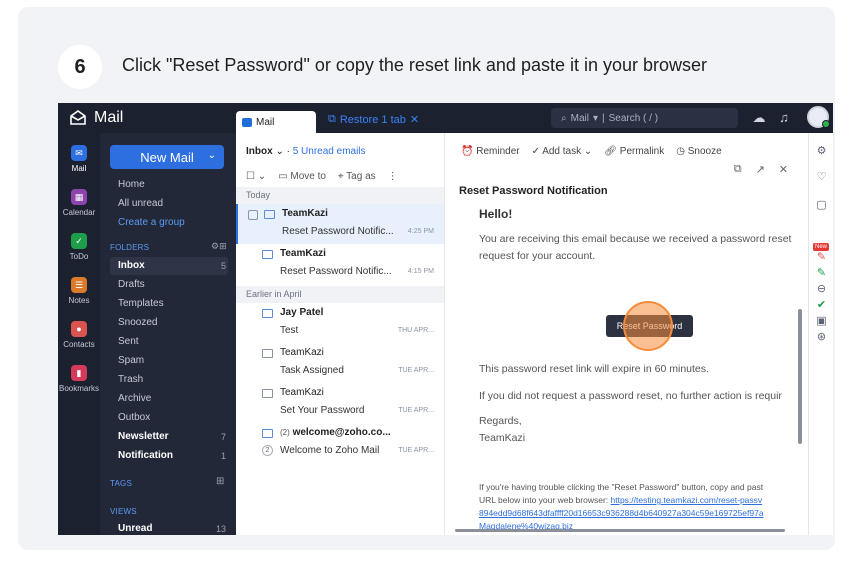 The image size is (855, 581). What do you see at coordinates (698, 151) in the screenshot?
I see `snooze-button: ◷ Snooze` at bounding box center [698, 151].